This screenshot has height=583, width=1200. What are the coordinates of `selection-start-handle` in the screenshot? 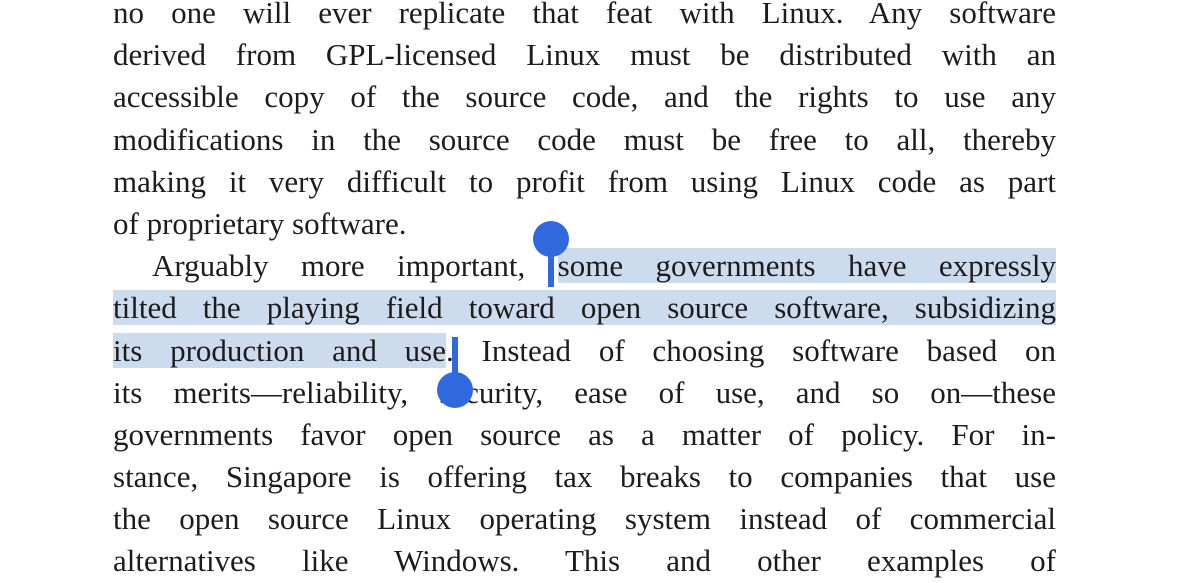 It's located at (551, 254).